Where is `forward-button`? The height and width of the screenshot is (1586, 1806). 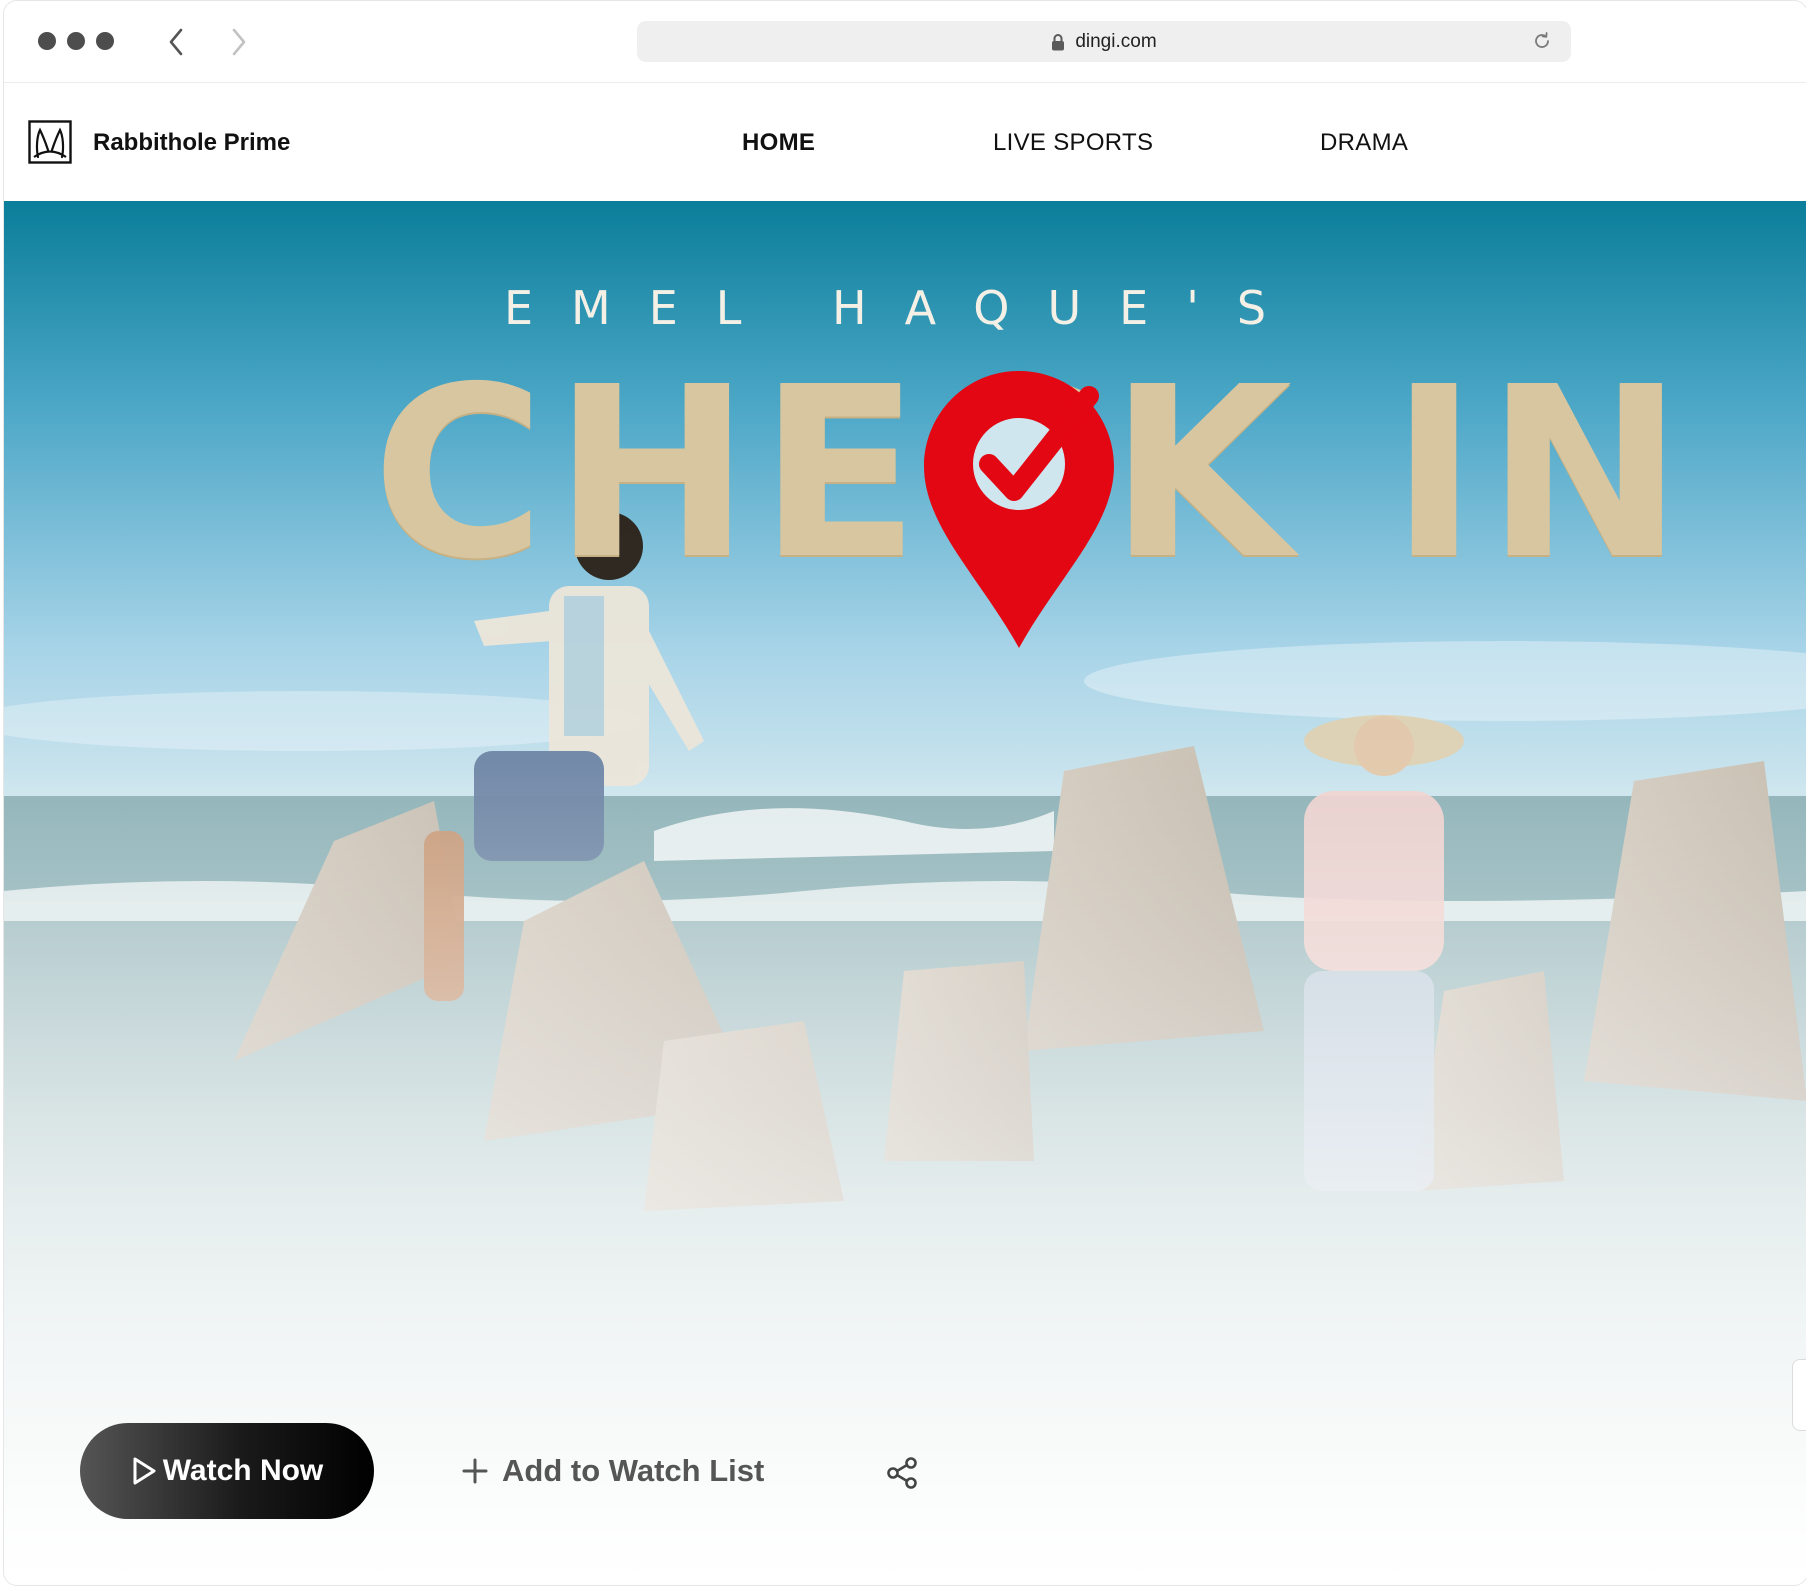 forward-button is located at coordinates (239, 42).